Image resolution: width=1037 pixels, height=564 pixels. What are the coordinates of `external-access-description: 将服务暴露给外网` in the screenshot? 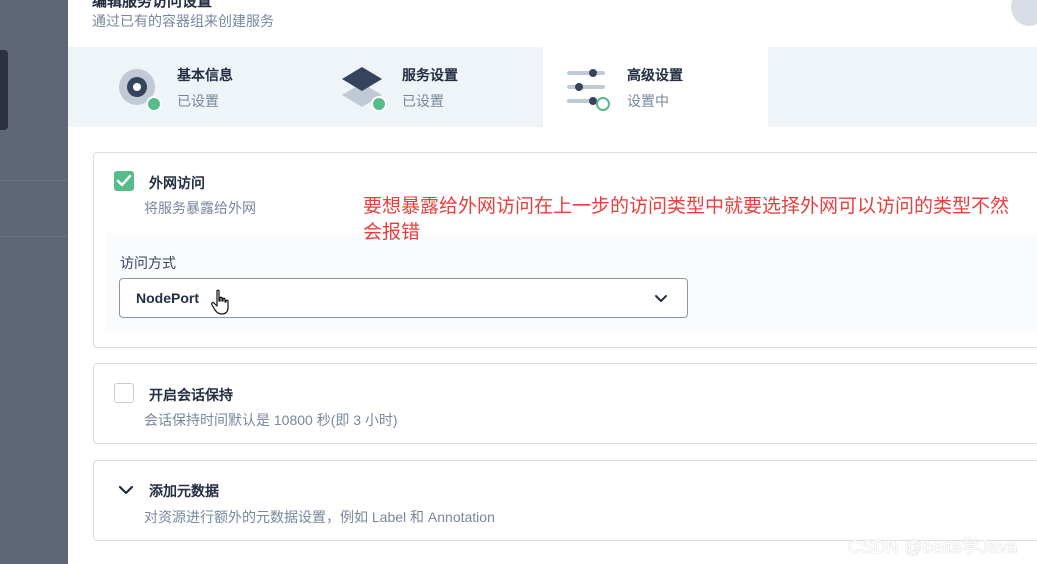 It's located at (200, 208).